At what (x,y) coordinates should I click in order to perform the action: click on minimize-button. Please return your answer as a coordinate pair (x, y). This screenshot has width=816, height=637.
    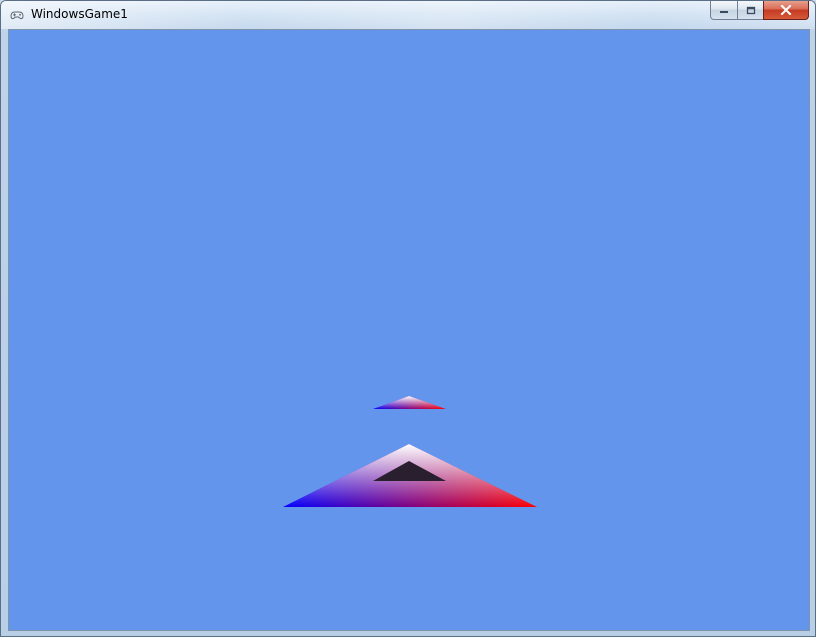
    Looking at the image, I should click on (723, 10).